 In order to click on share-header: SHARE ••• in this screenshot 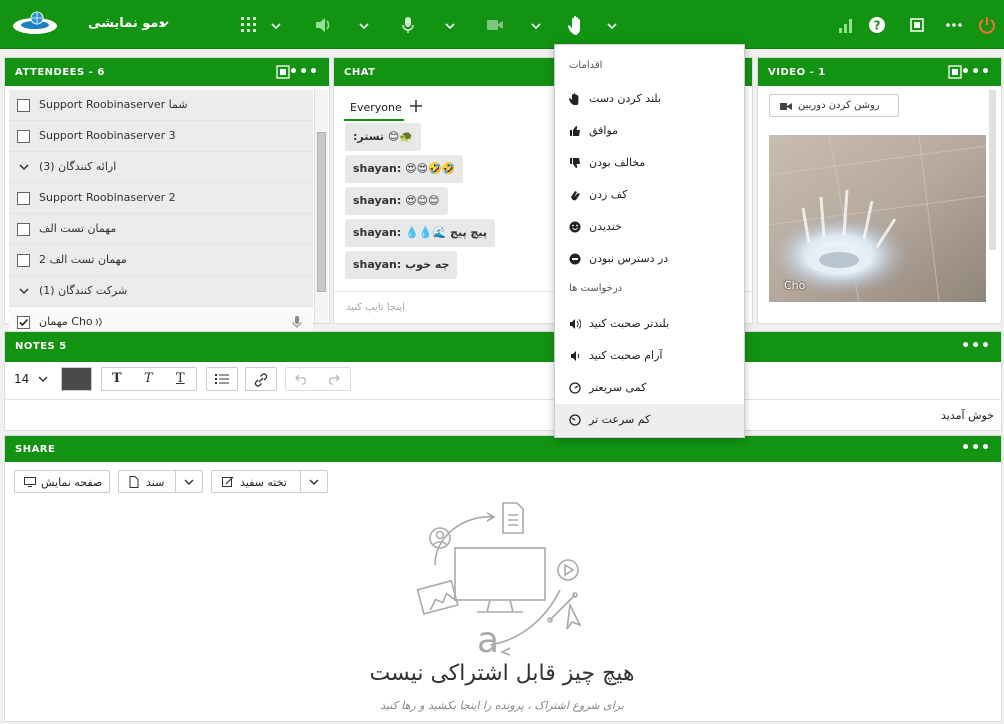, I will do `click(503, 449)`.